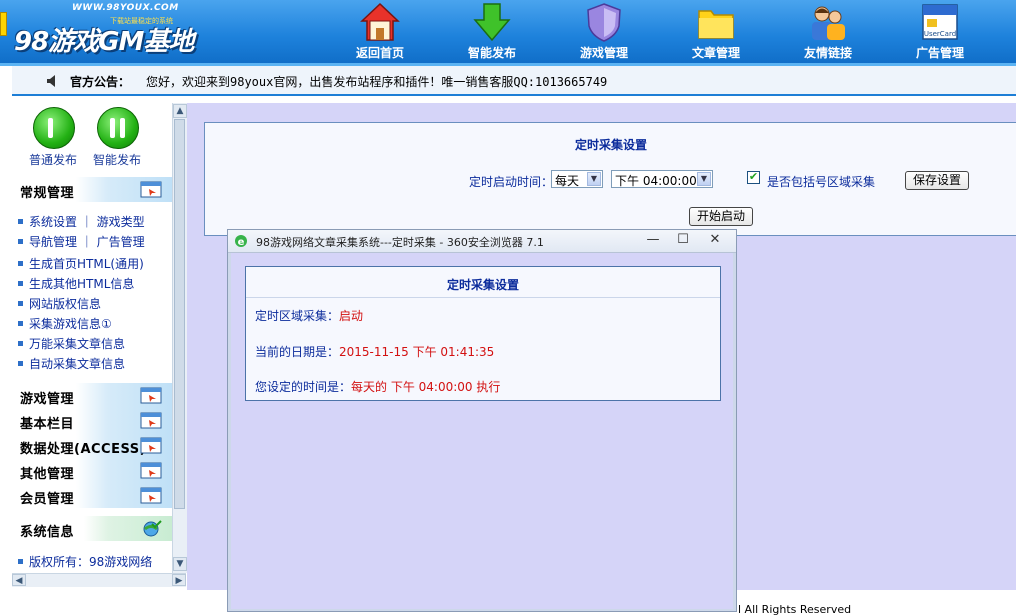 This screenshot has height=616, width=1016. Describe the element at coordinates (47, 474) in the screenshot. I see `section-title: 其他管理` at that location.